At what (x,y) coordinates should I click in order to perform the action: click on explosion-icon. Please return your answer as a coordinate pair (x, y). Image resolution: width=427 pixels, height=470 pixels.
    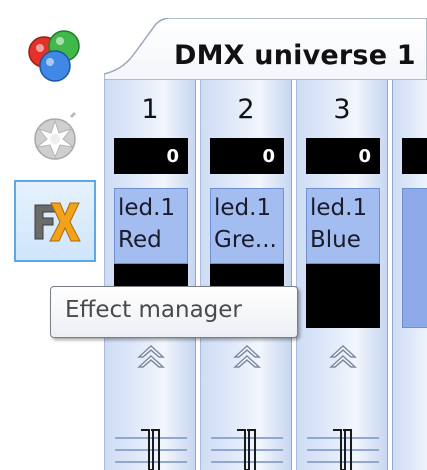
    Looking at the image, I should click on (55, 135).